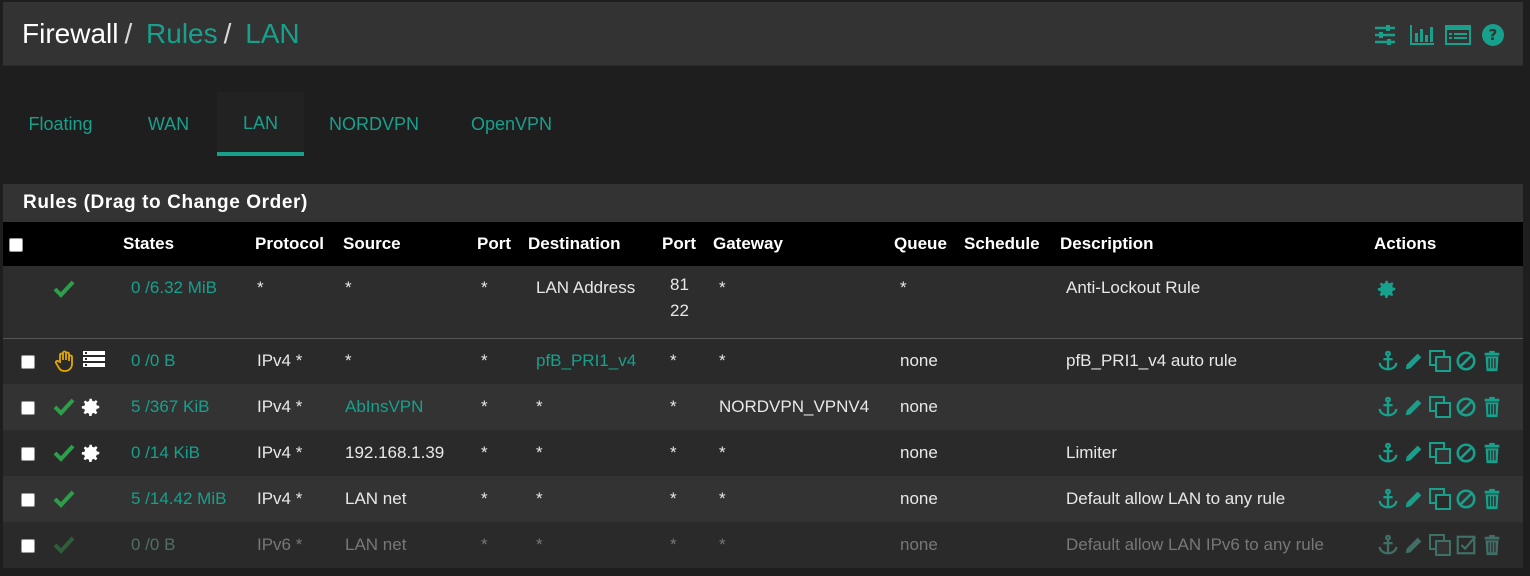 Image resolution: width=1530 pixels, height=576 pixels. What do you see at coordinates (185, 407) in the screenshot?
I see `states-cell: 5 /367 KiB` at bounding box center [185, 407].